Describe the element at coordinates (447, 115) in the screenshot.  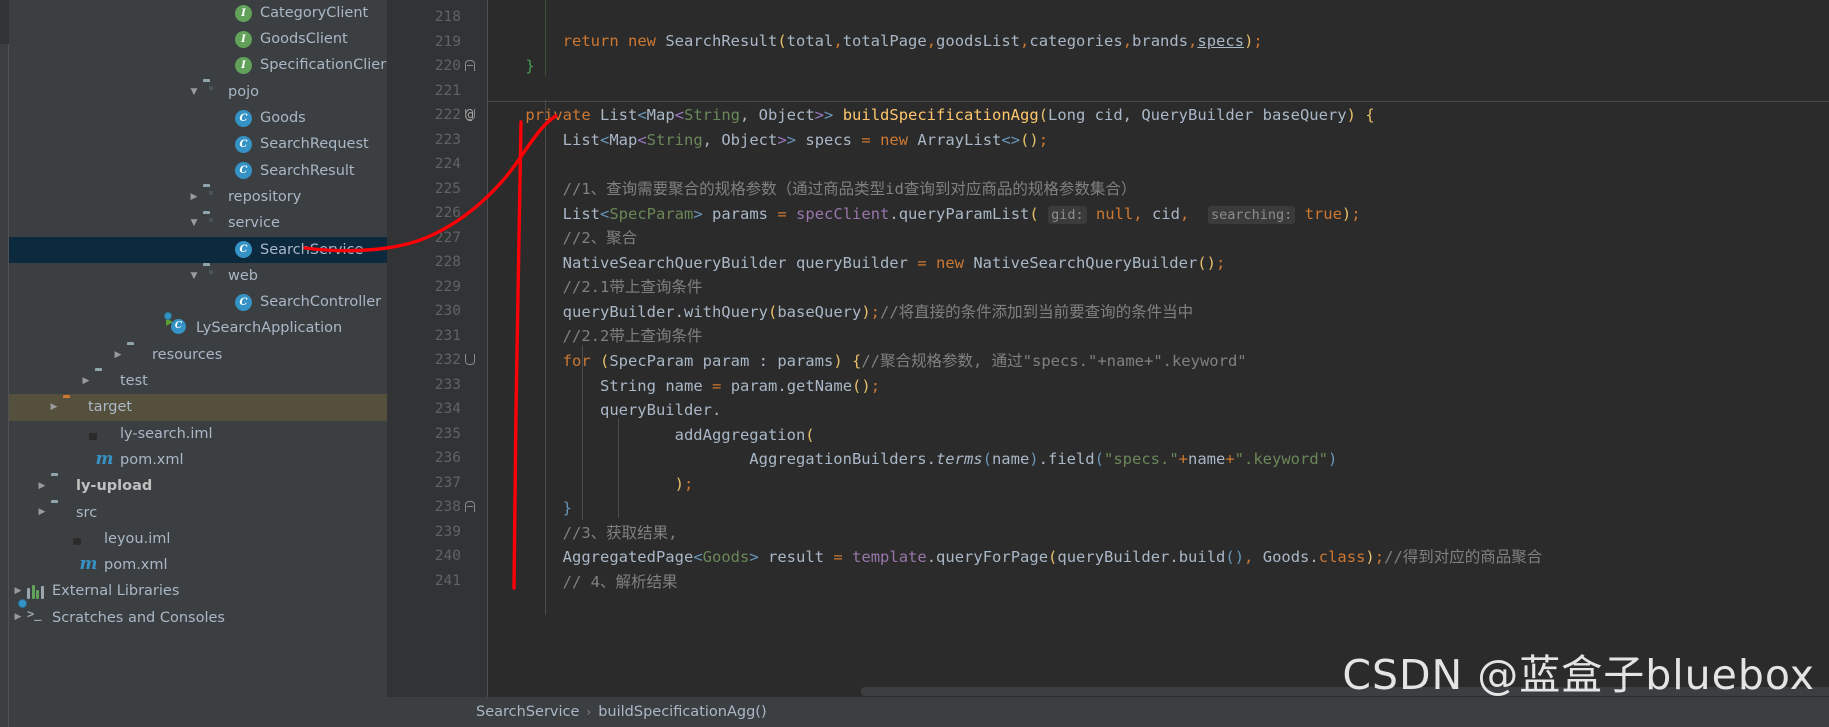
I see `line-number: 222` at that location.